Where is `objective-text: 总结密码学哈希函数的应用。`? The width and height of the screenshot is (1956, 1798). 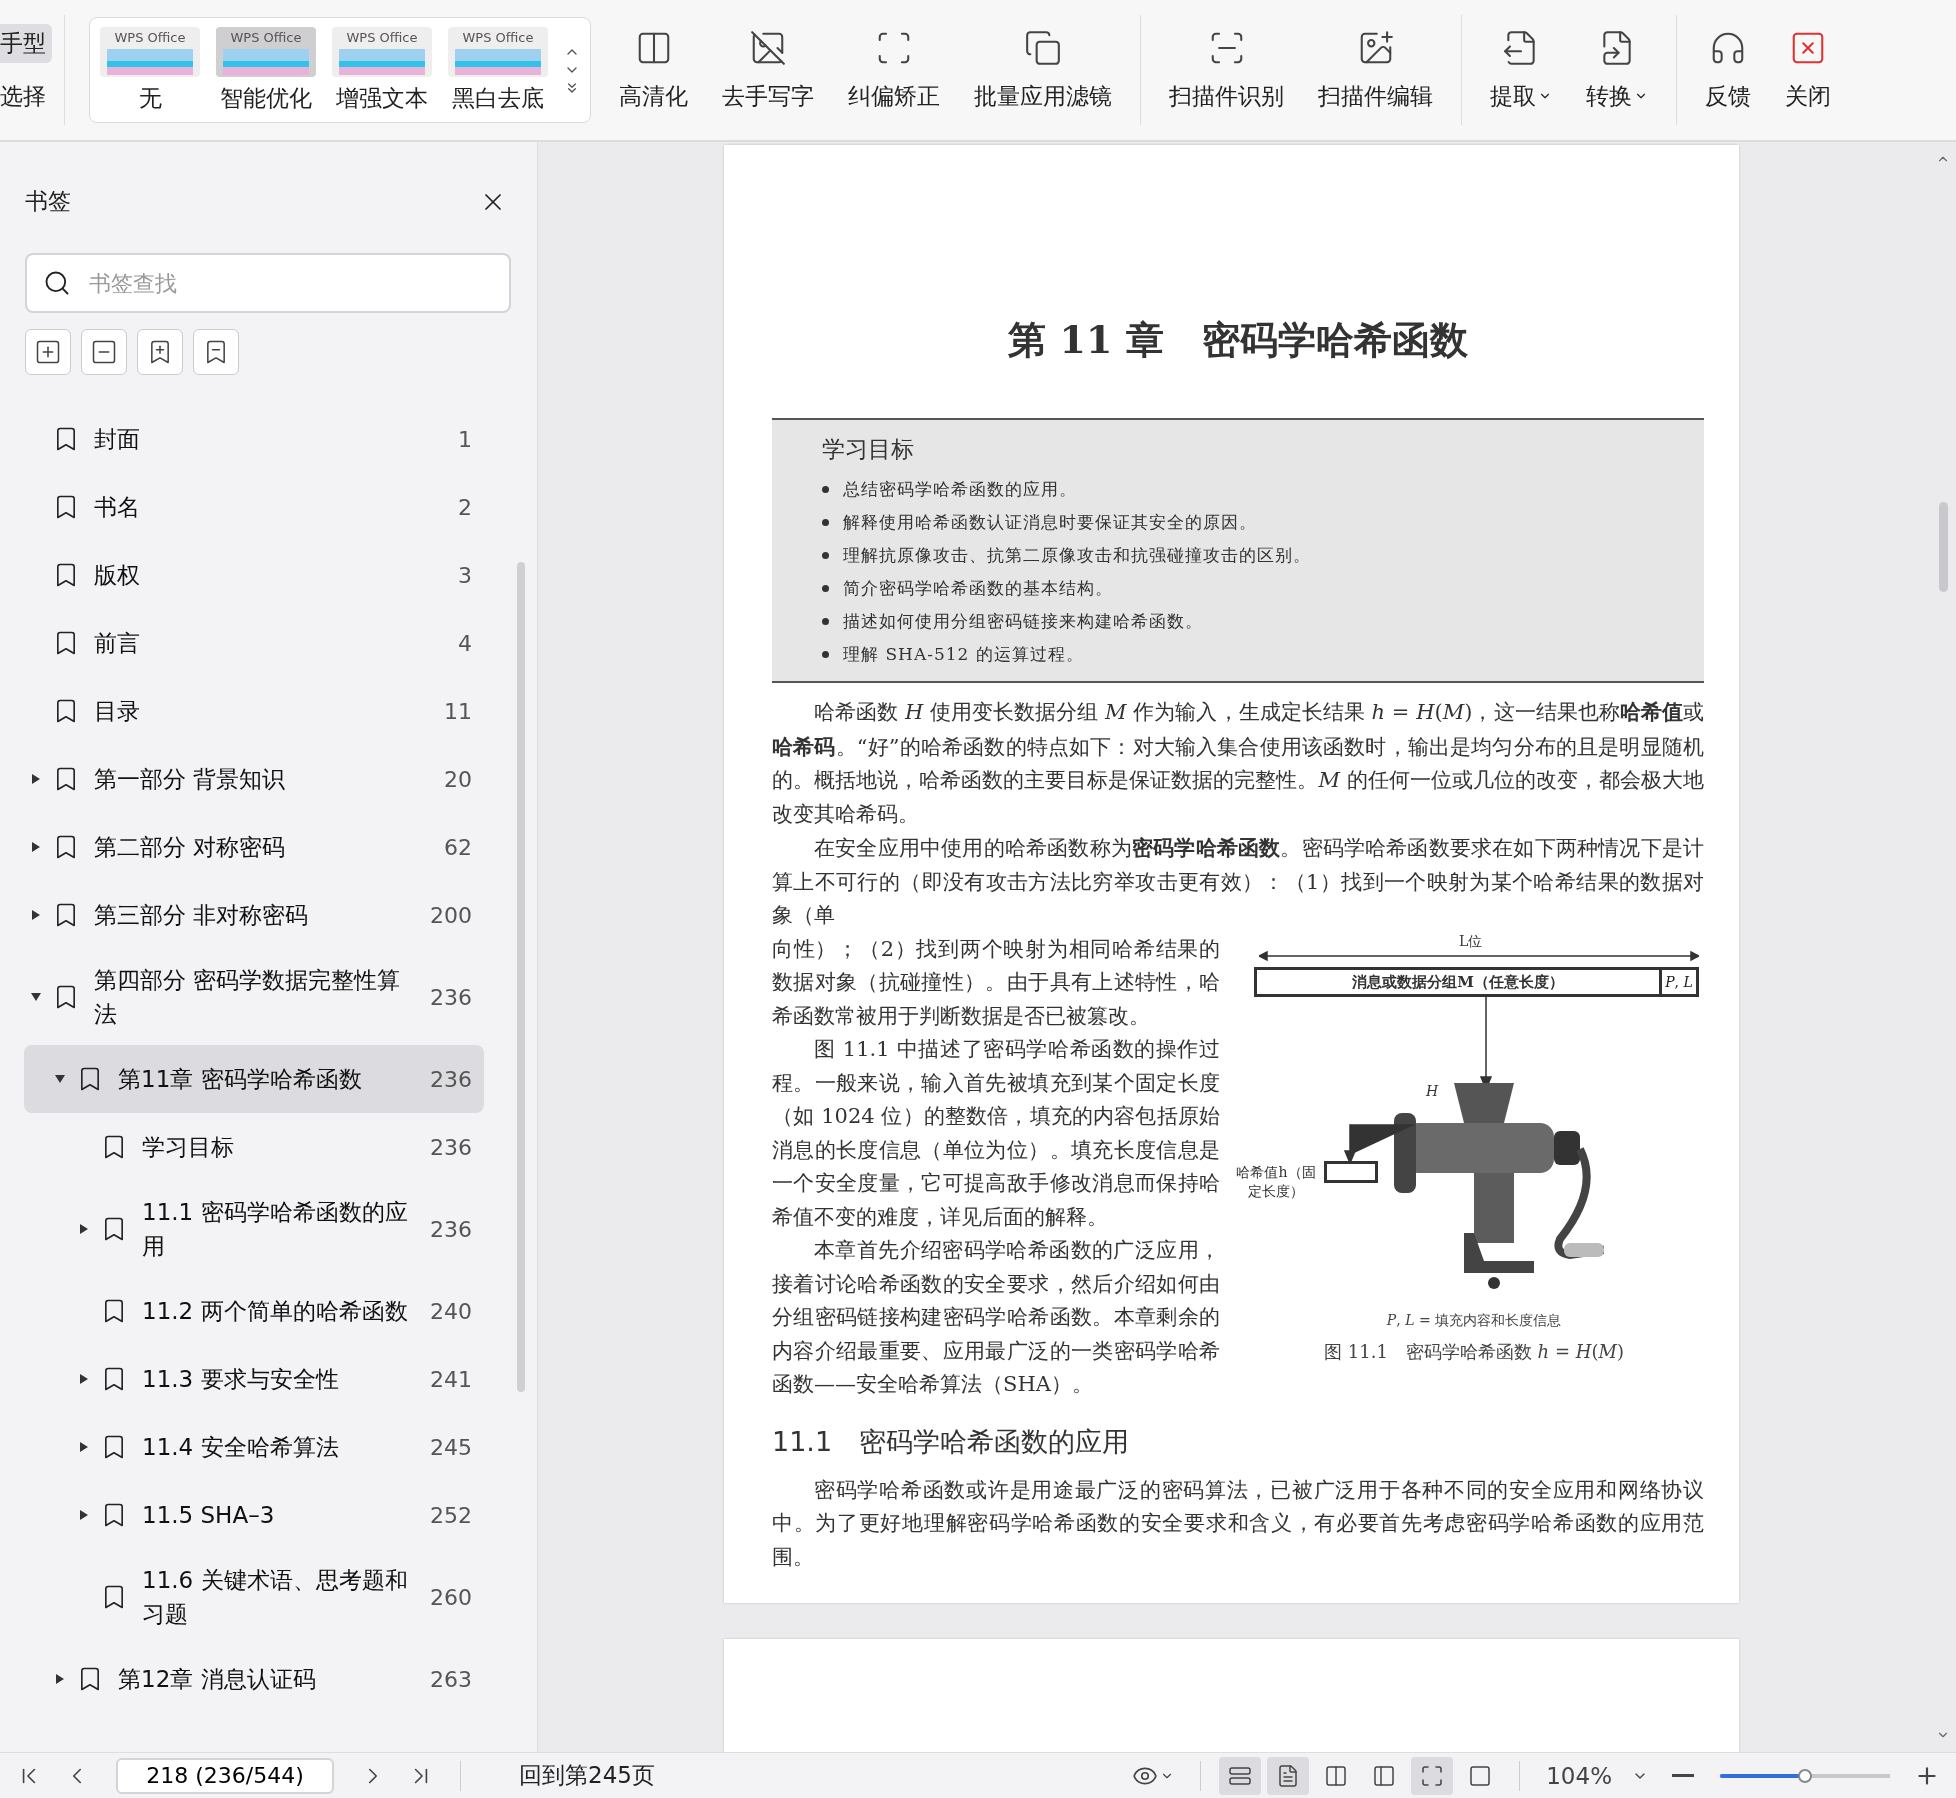 objective-text: 总结密码学哈希函数的应用。 is located at coordinates (960, 489).